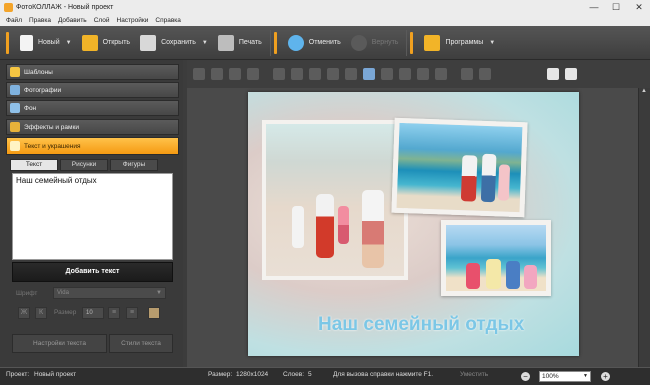 This screenshot has height=385, width=650. What do you see at coordinates (14, 20) in the screenshot?
I see `menu-file: Файл` at bounding box center [14, 20].